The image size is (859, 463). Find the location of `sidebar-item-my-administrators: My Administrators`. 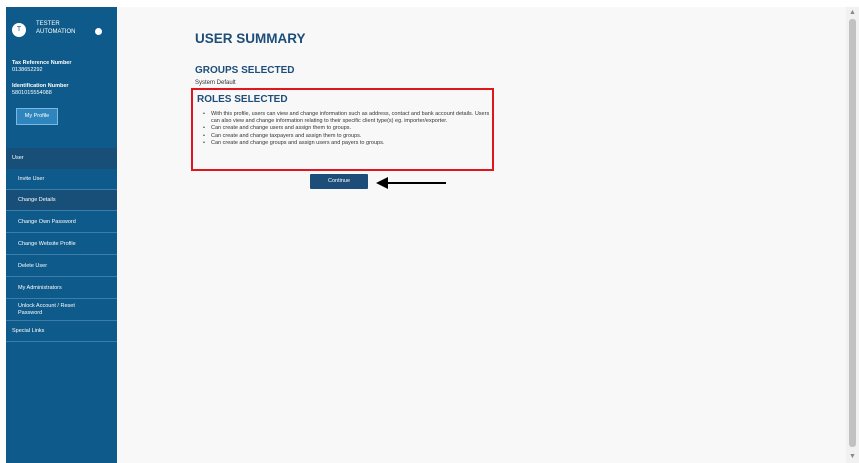

sidebar-item-my-administrators: My Administrators is located at coordinates (61, 288).